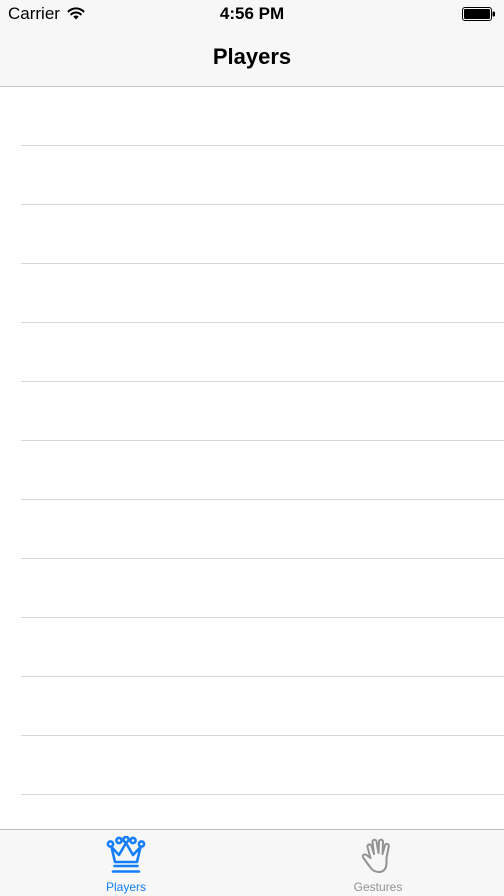 The image size is (504, 896). Describe the element at coordinates (125, 887) in the screenshot. I see `tab-players-label: Players` at that location.